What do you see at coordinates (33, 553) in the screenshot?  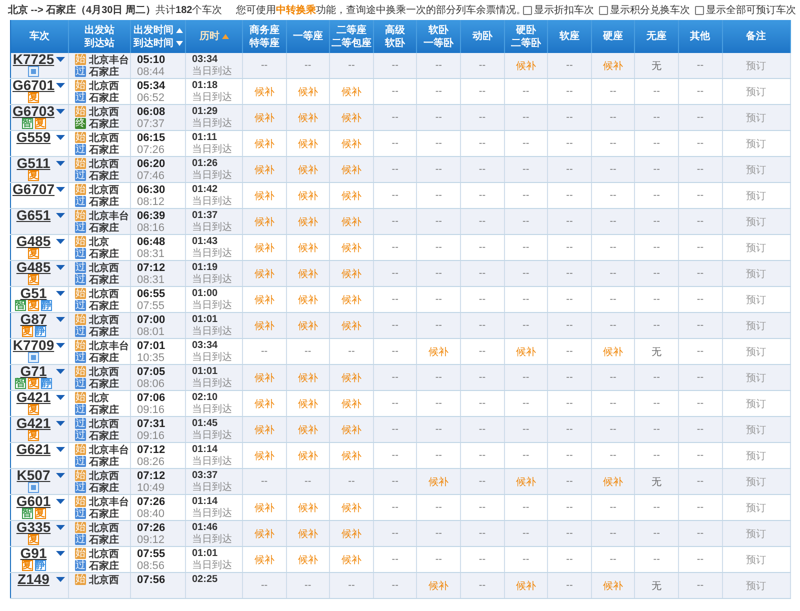 I see `train-number-link: G91` at bounding box center [33, 553].